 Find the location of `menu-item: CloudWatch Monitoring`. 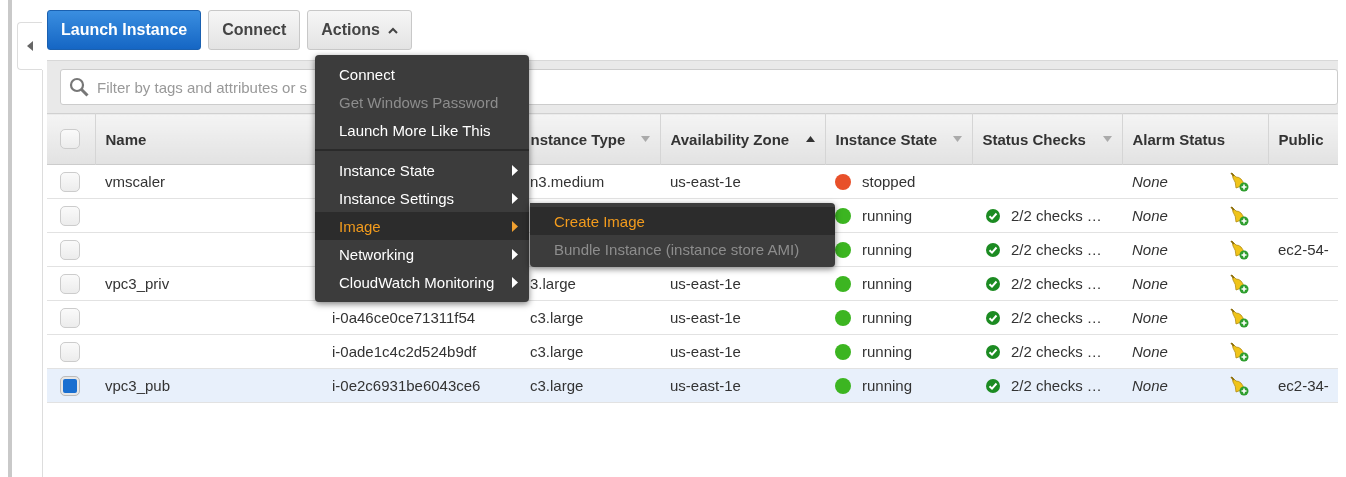

menu-item: CloudWatch Monitoring is located at coordinates (422, 282).